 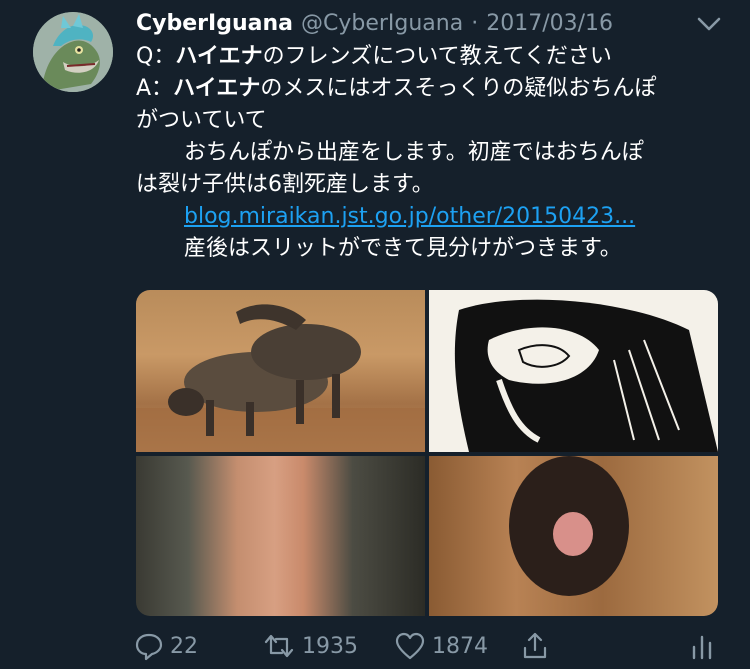 What do you see at coordinates (410, 646) in the screenshot?
I see `like-icon` at bounding box center [410, 646].